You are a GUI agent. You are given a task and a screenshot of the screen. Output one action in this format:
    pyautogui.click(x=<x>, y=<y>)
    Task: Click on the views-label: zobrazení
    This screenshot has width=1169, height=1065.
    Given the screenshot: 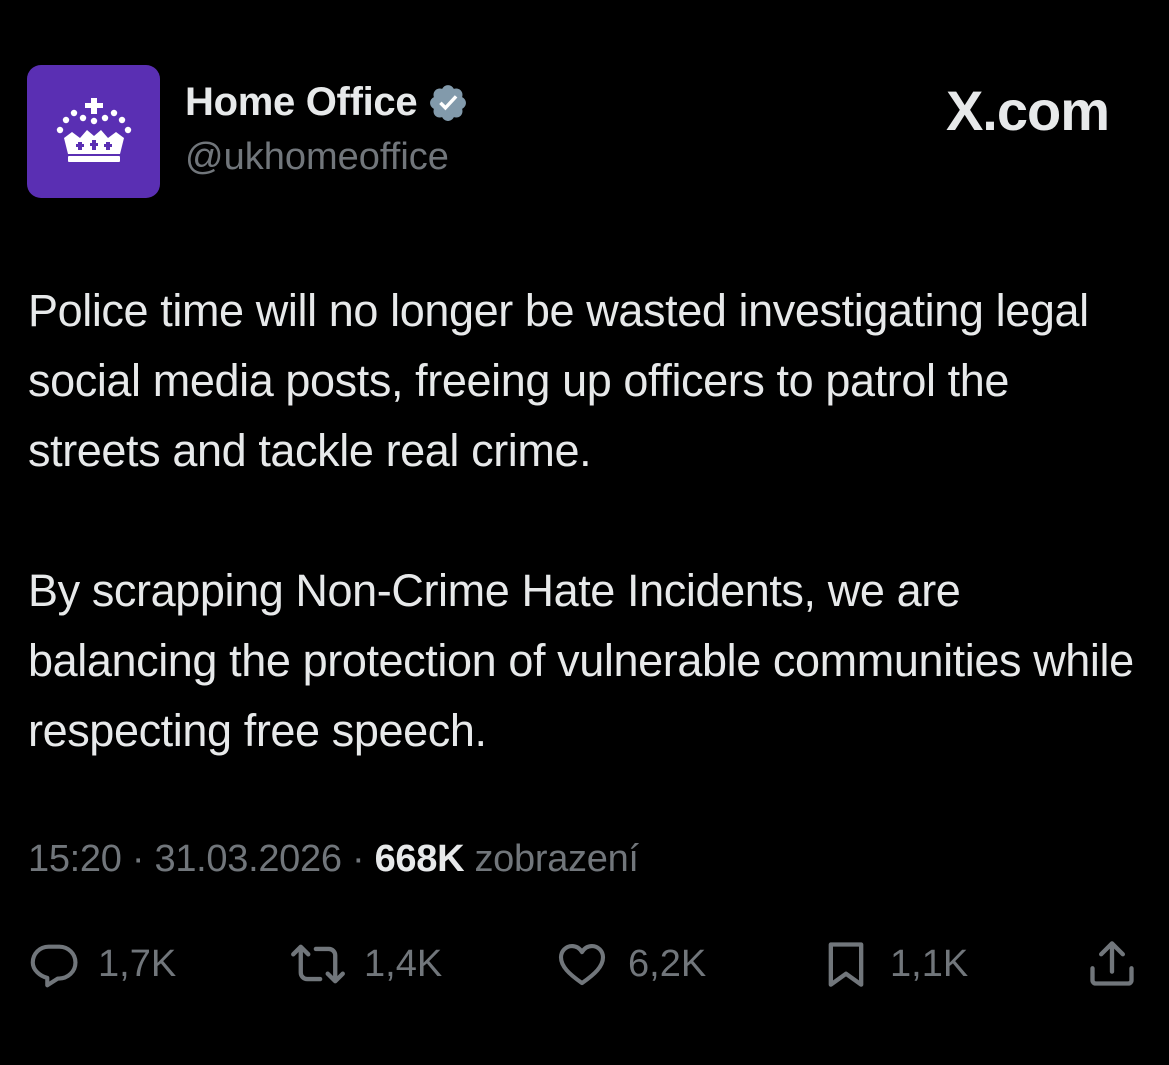 What is the action you would take?
    pyautogui.click(x=556, y=859)
    